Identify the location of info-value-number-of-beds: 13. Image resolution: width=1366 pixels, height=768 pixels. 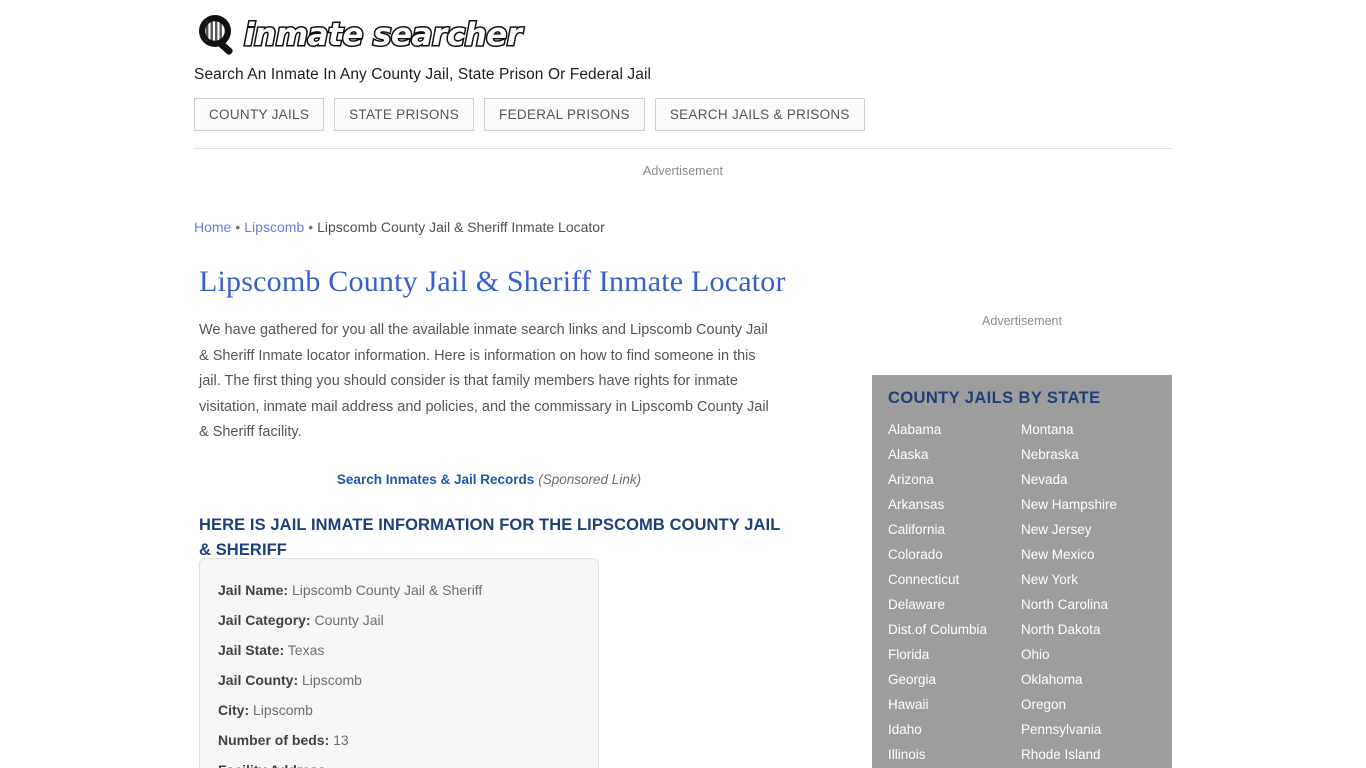
(341, 740).